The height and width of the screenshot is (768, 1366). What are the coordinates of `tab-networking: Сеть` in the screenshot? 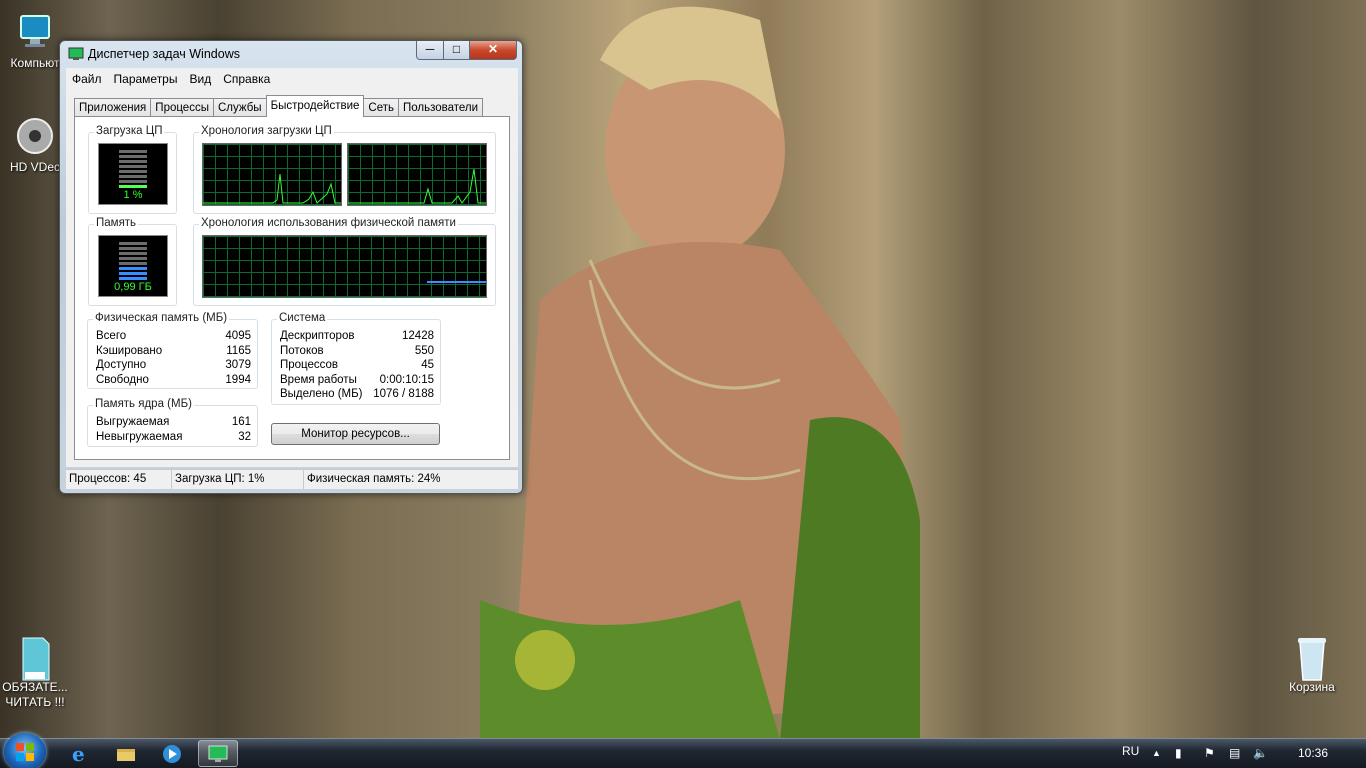 It's located at (381, 107).